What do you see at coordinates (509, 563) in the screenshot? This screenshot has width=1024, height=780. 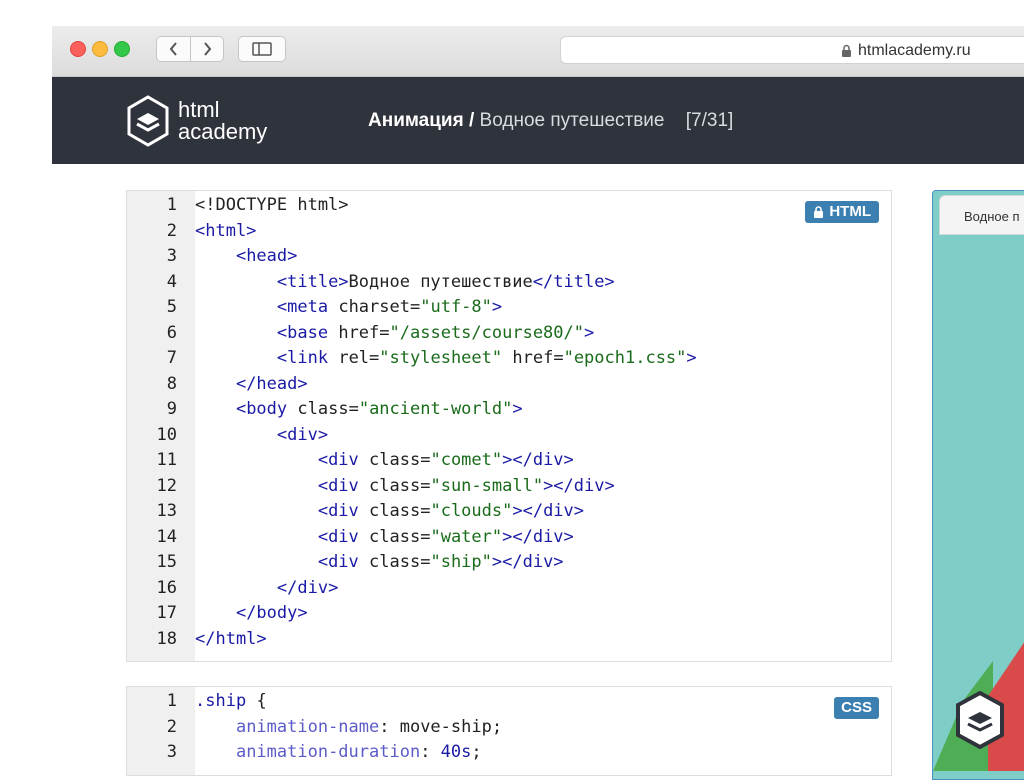 I see `code-line: 15 <div class="ship"></div>` at bounding box center [509, 563].